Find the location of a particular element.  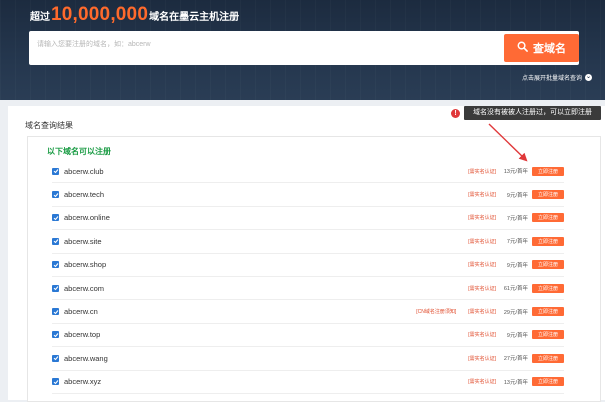

domain-name: abcerw.xyz is located at coordinates (83, 382).